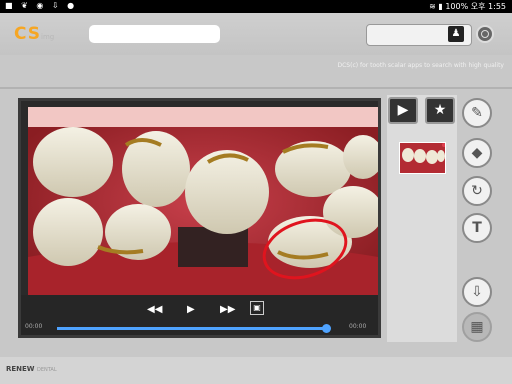 The image size is (512, 384). I want to click on forward-button: ▶▶, so click(227, 309).